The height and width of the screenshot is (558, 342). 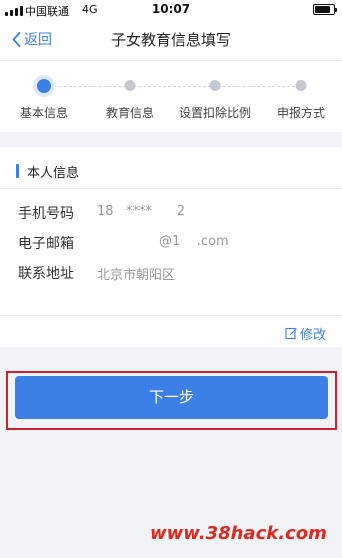 What do you see at coordinates (17, 171) in the screenshot?
I see `section-accent-bar` at bounding box center [17, 171].